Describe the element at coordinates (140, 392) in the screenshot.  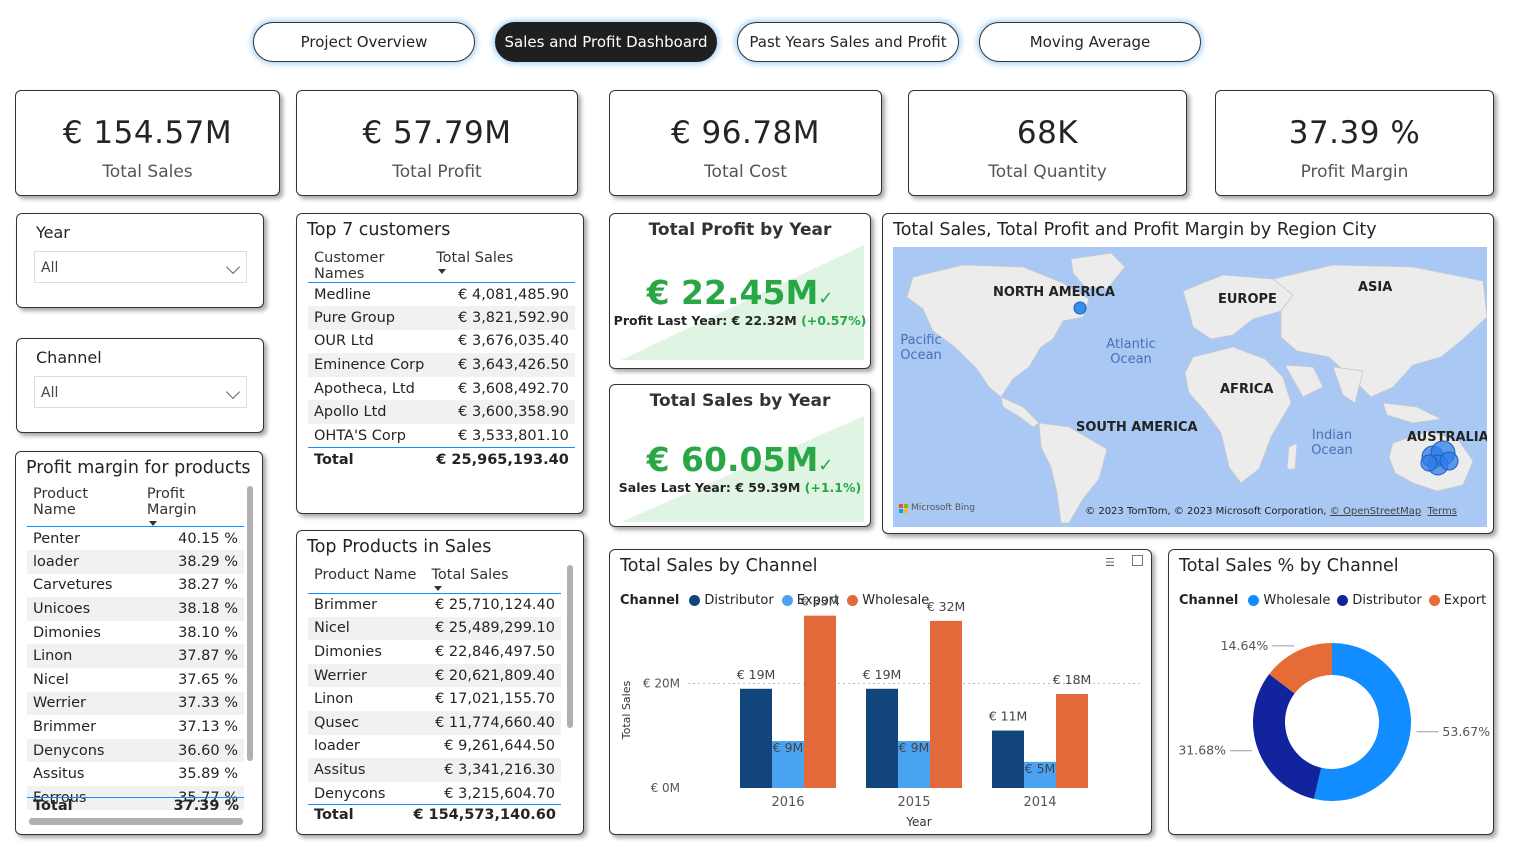
I see `channel-dropdown: All` at that location.